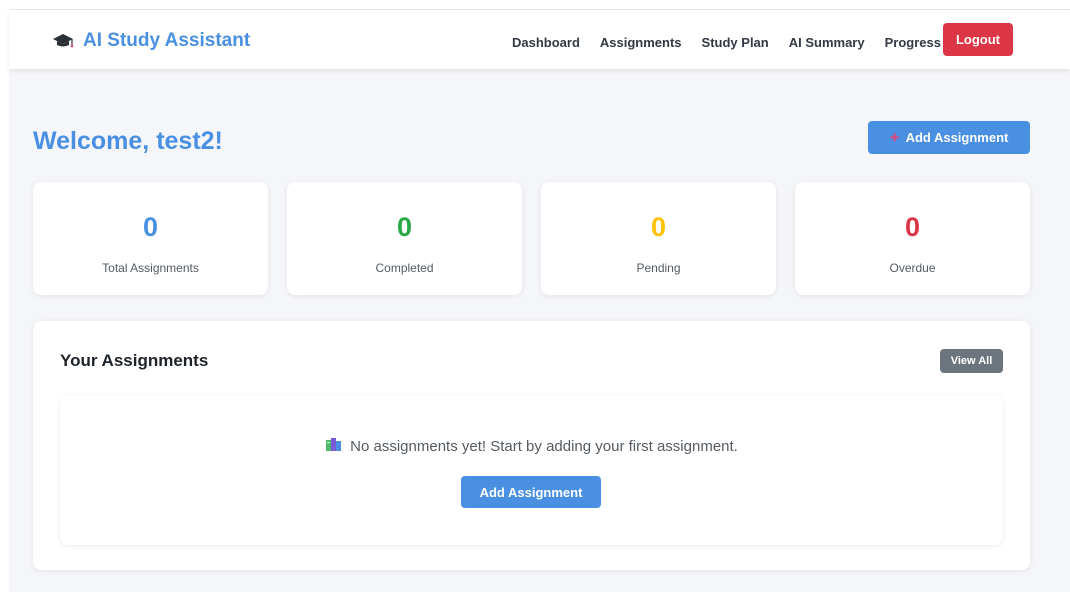  Describe the element at coordinates (531, 492) in the screenshot. I see `add-assignment-empty-button: Add Assignment` at that location.